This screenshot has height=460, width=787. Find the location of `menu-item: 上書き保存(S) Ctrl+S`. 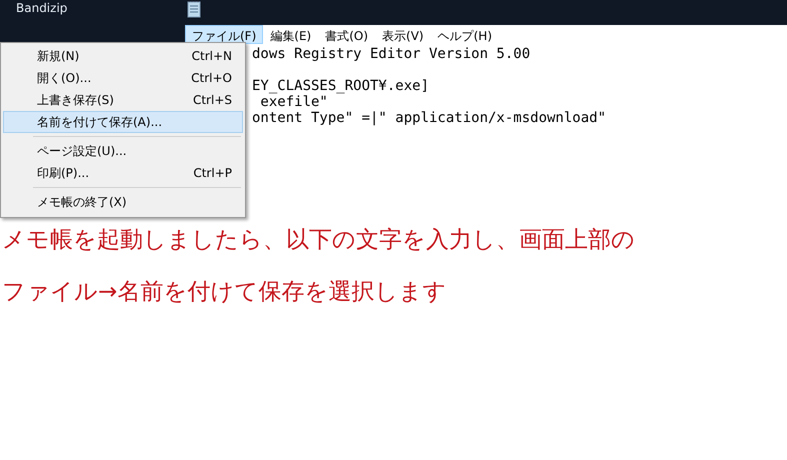

menu-item: 上書き保存(S) Ctrl+S is located at coordinates (123, 100).